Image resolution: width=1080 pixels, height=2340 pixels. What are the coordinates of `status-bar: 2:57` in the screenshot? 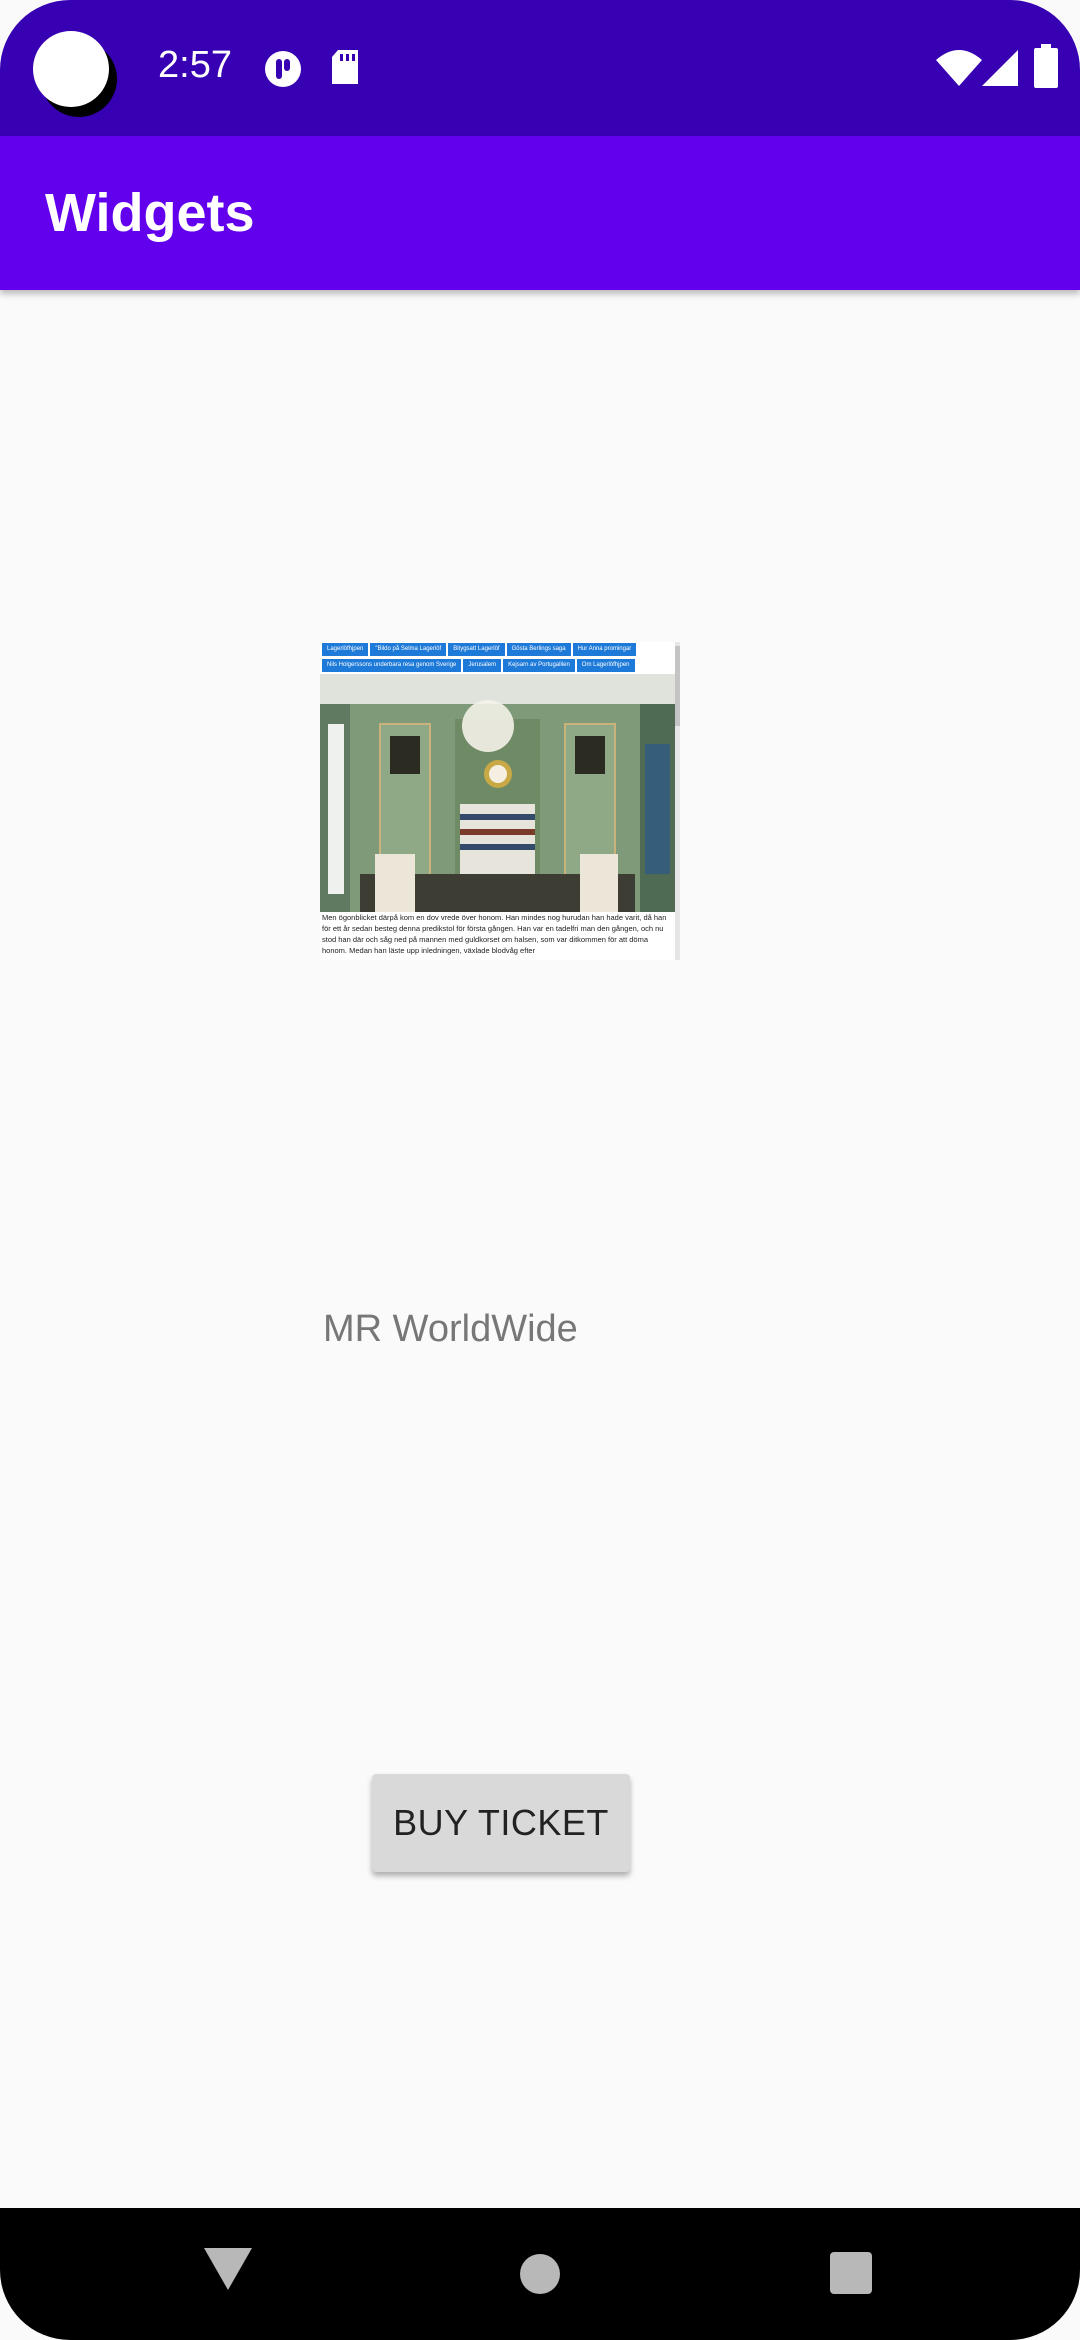 It's located at (540, 68).